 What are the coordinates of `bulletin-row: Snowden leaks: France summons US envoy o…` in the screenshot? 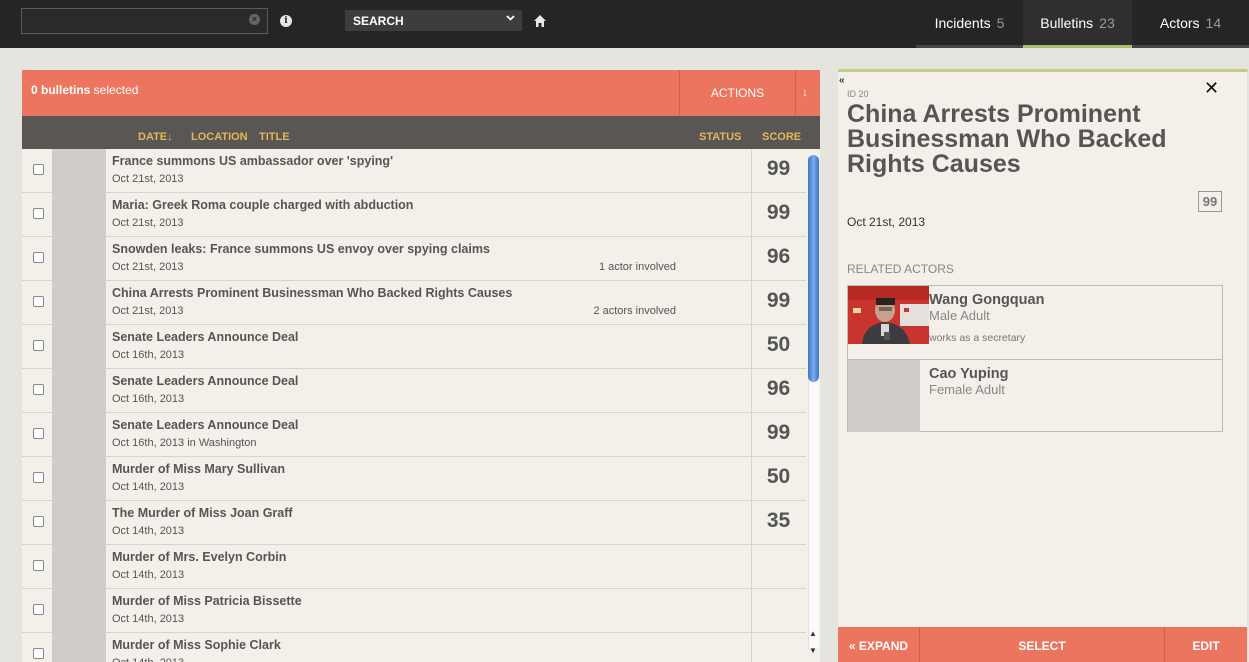 It's located at (414, 259).